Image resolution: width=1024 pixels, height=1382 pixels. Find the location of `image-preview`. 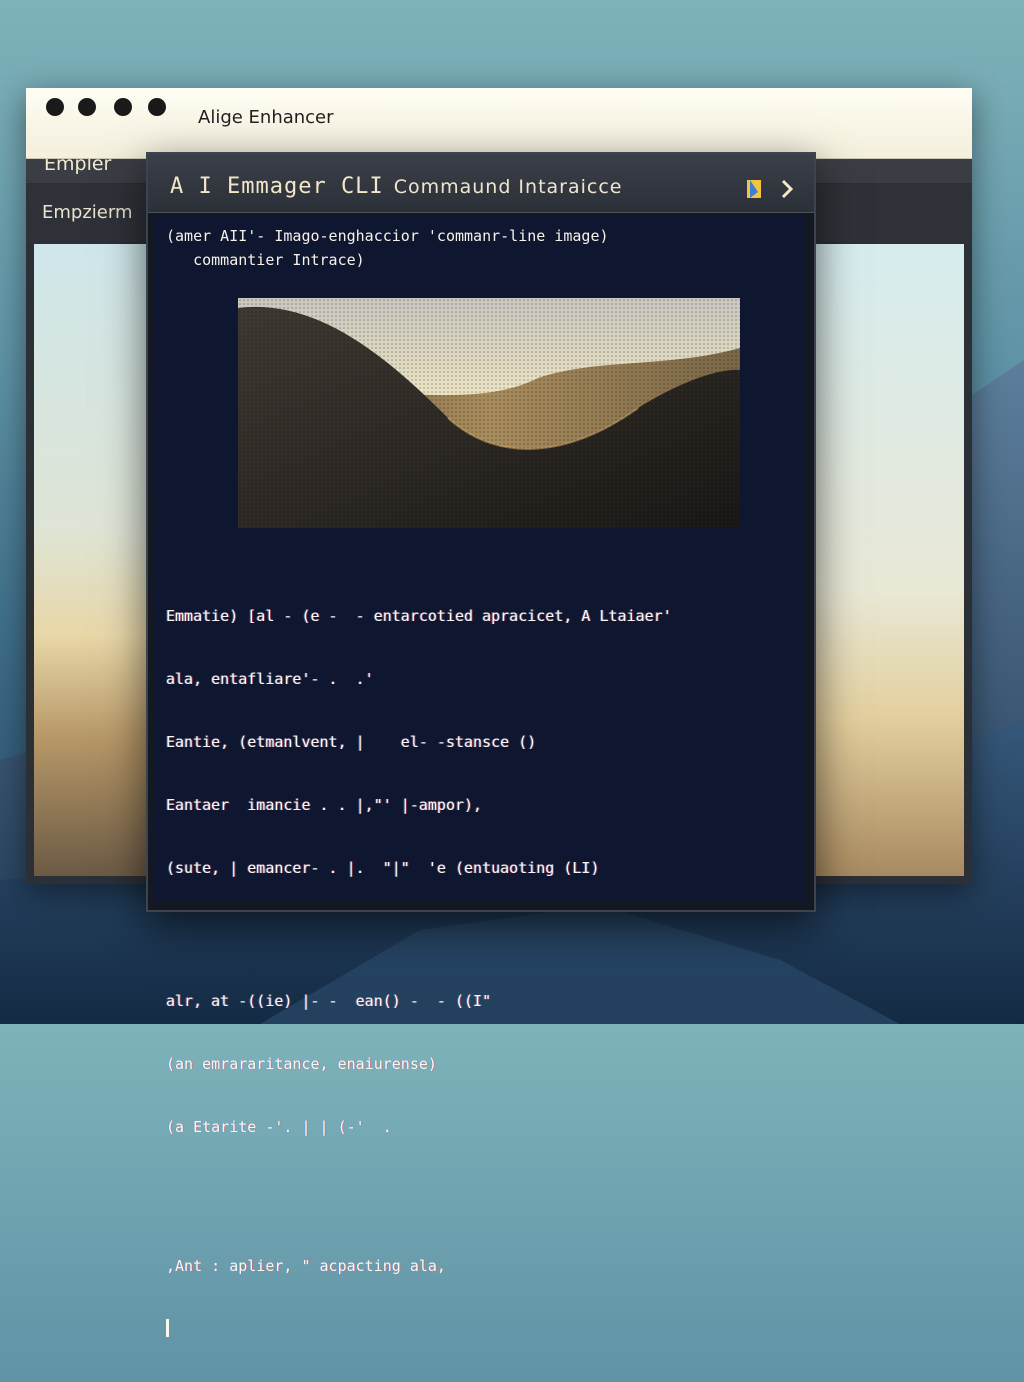

image-preview is located at coordinates (489, 413).